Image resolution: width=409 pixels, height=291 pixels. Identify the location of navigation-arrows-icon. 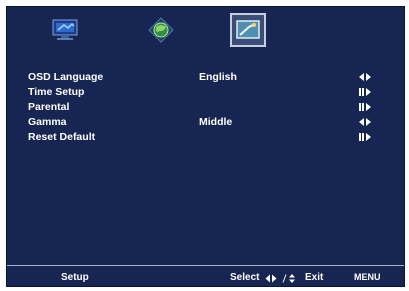
(283, 280).